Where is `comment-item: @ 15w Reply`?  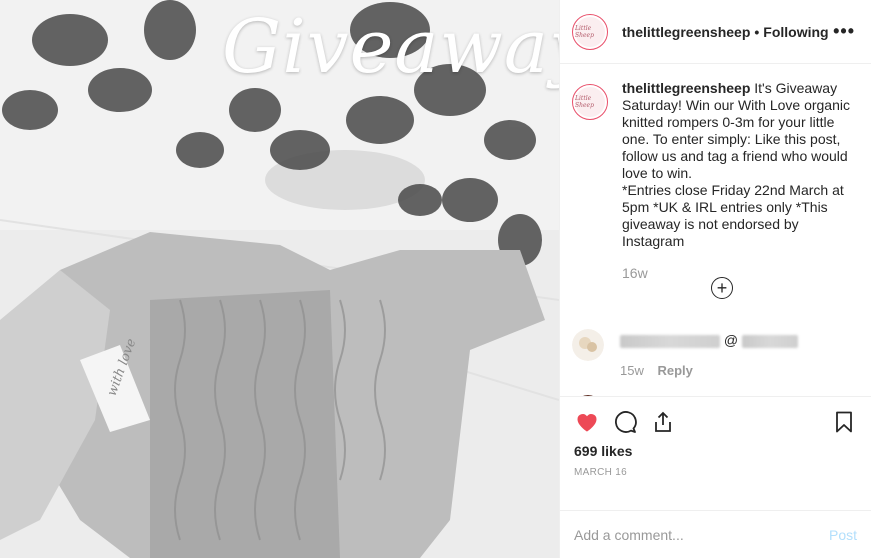
comment-item: @ 15w Reply is located at coordinates (685, 353).